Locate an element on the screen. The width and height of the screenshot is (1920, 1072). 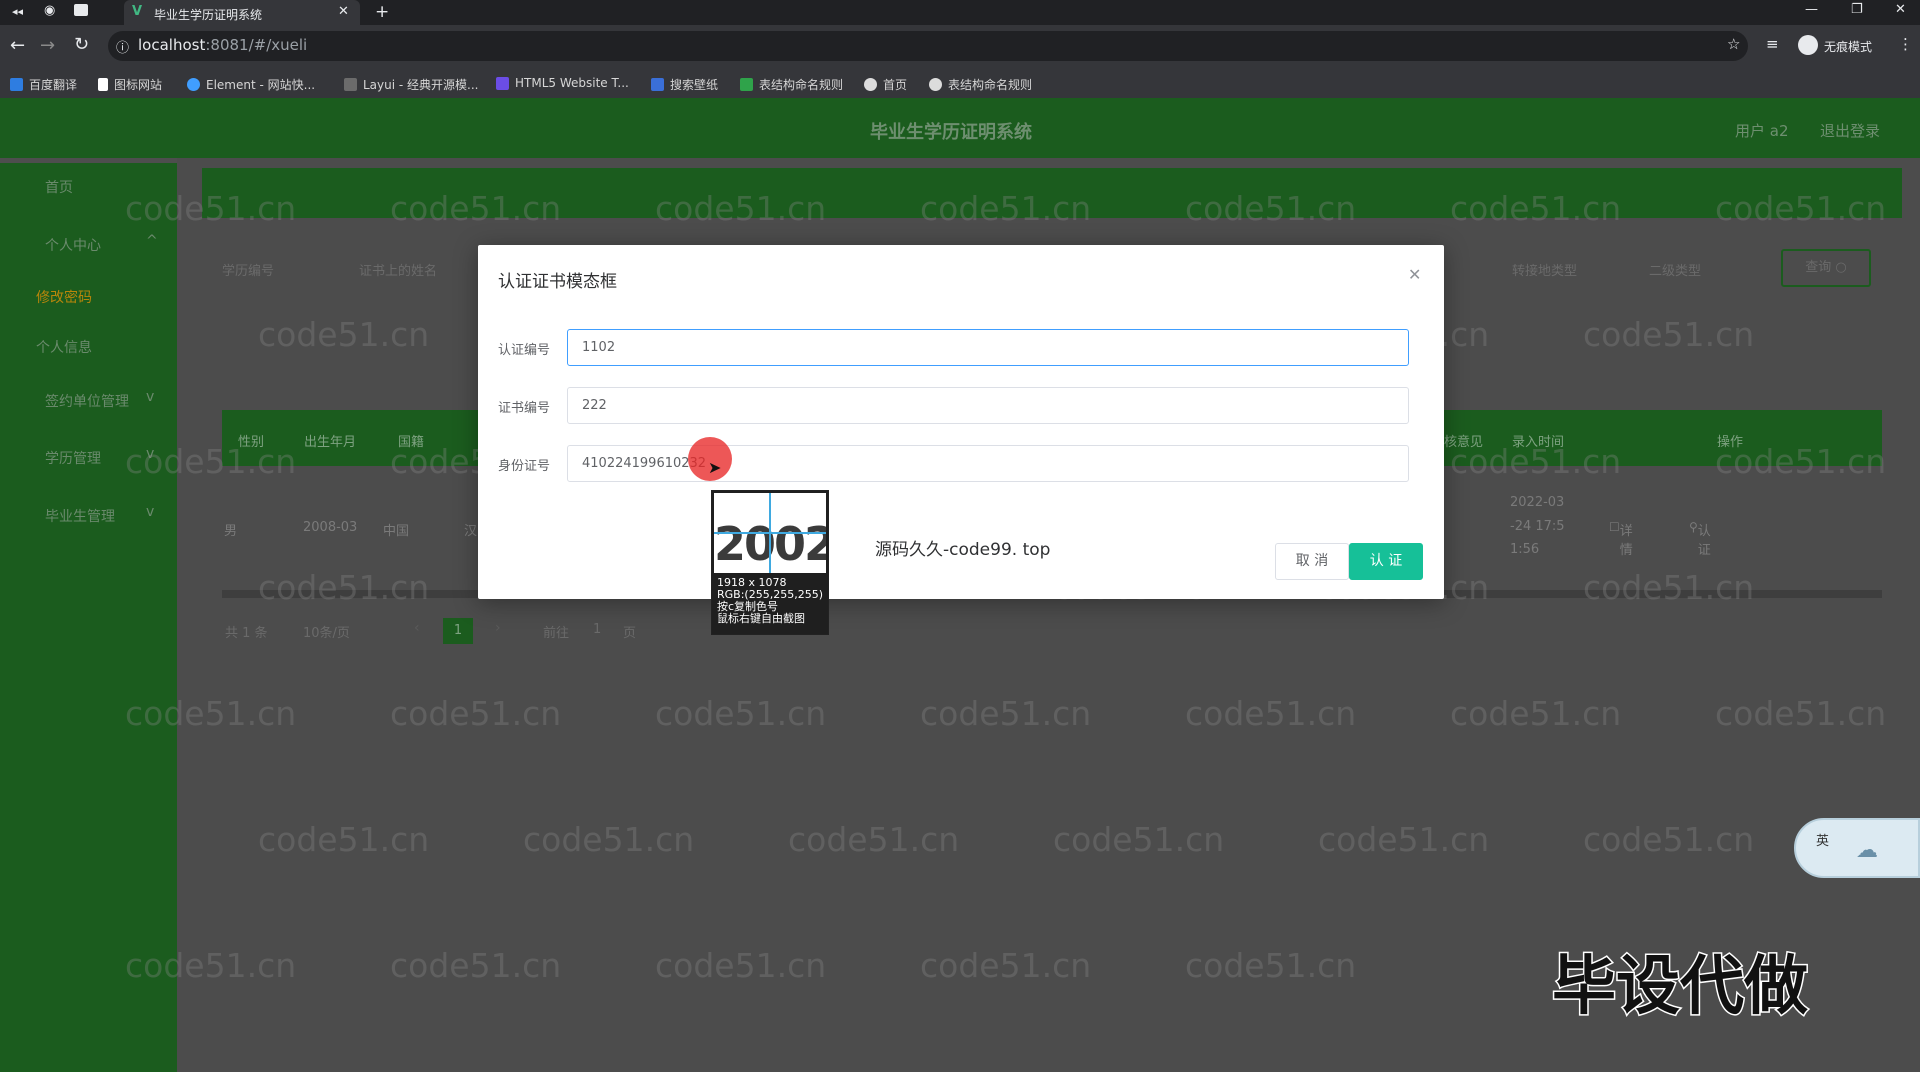
sidebar-item-employer-management: 签约单位管理 is located at coordinates (87, 401).